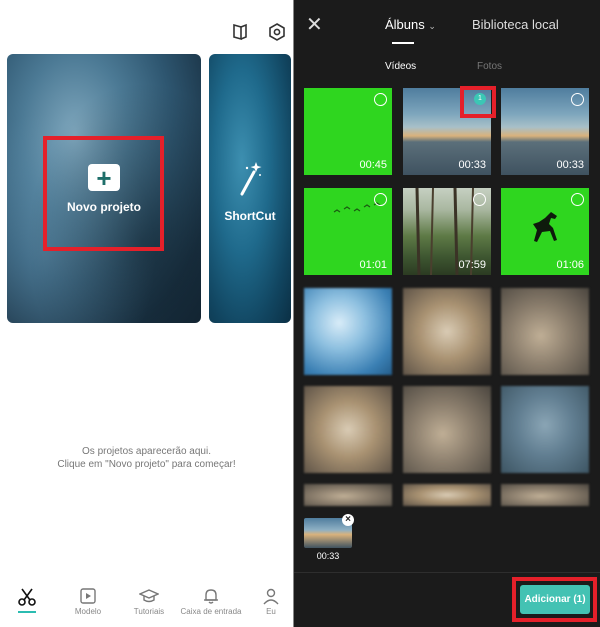 The image size is (600, 627). Describe the element at coordinates (447, 231) in the screenshot. I see `media-thumb: 07:59` at that location.